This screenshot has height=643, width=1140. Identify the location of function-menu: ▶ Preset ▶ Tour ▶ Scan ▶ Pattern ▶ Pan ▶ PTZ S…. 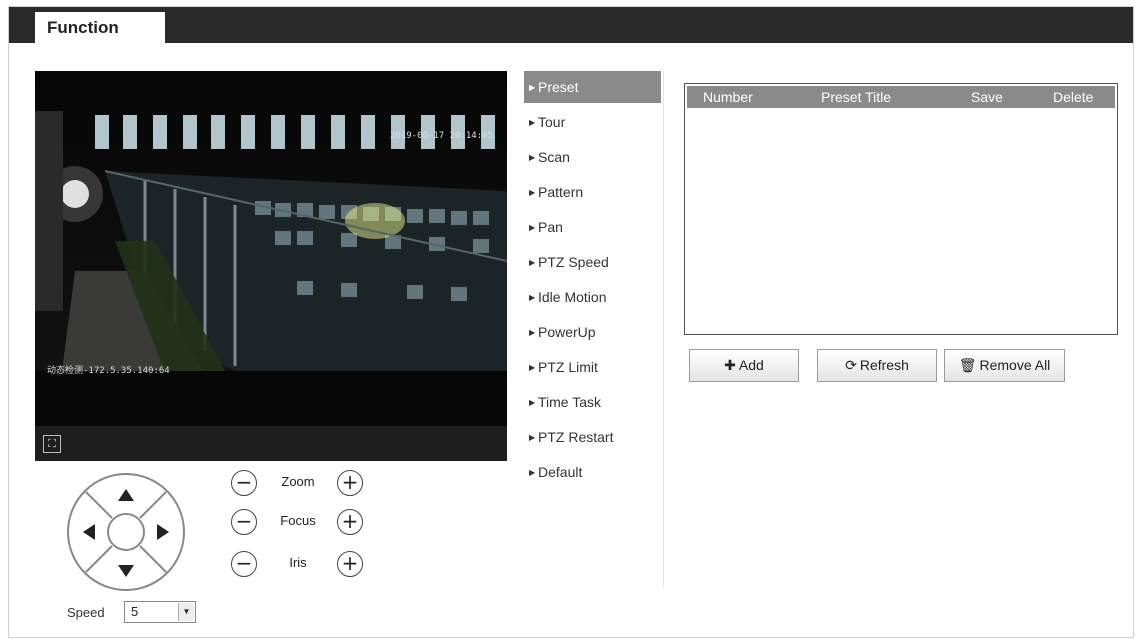
(594, 329).